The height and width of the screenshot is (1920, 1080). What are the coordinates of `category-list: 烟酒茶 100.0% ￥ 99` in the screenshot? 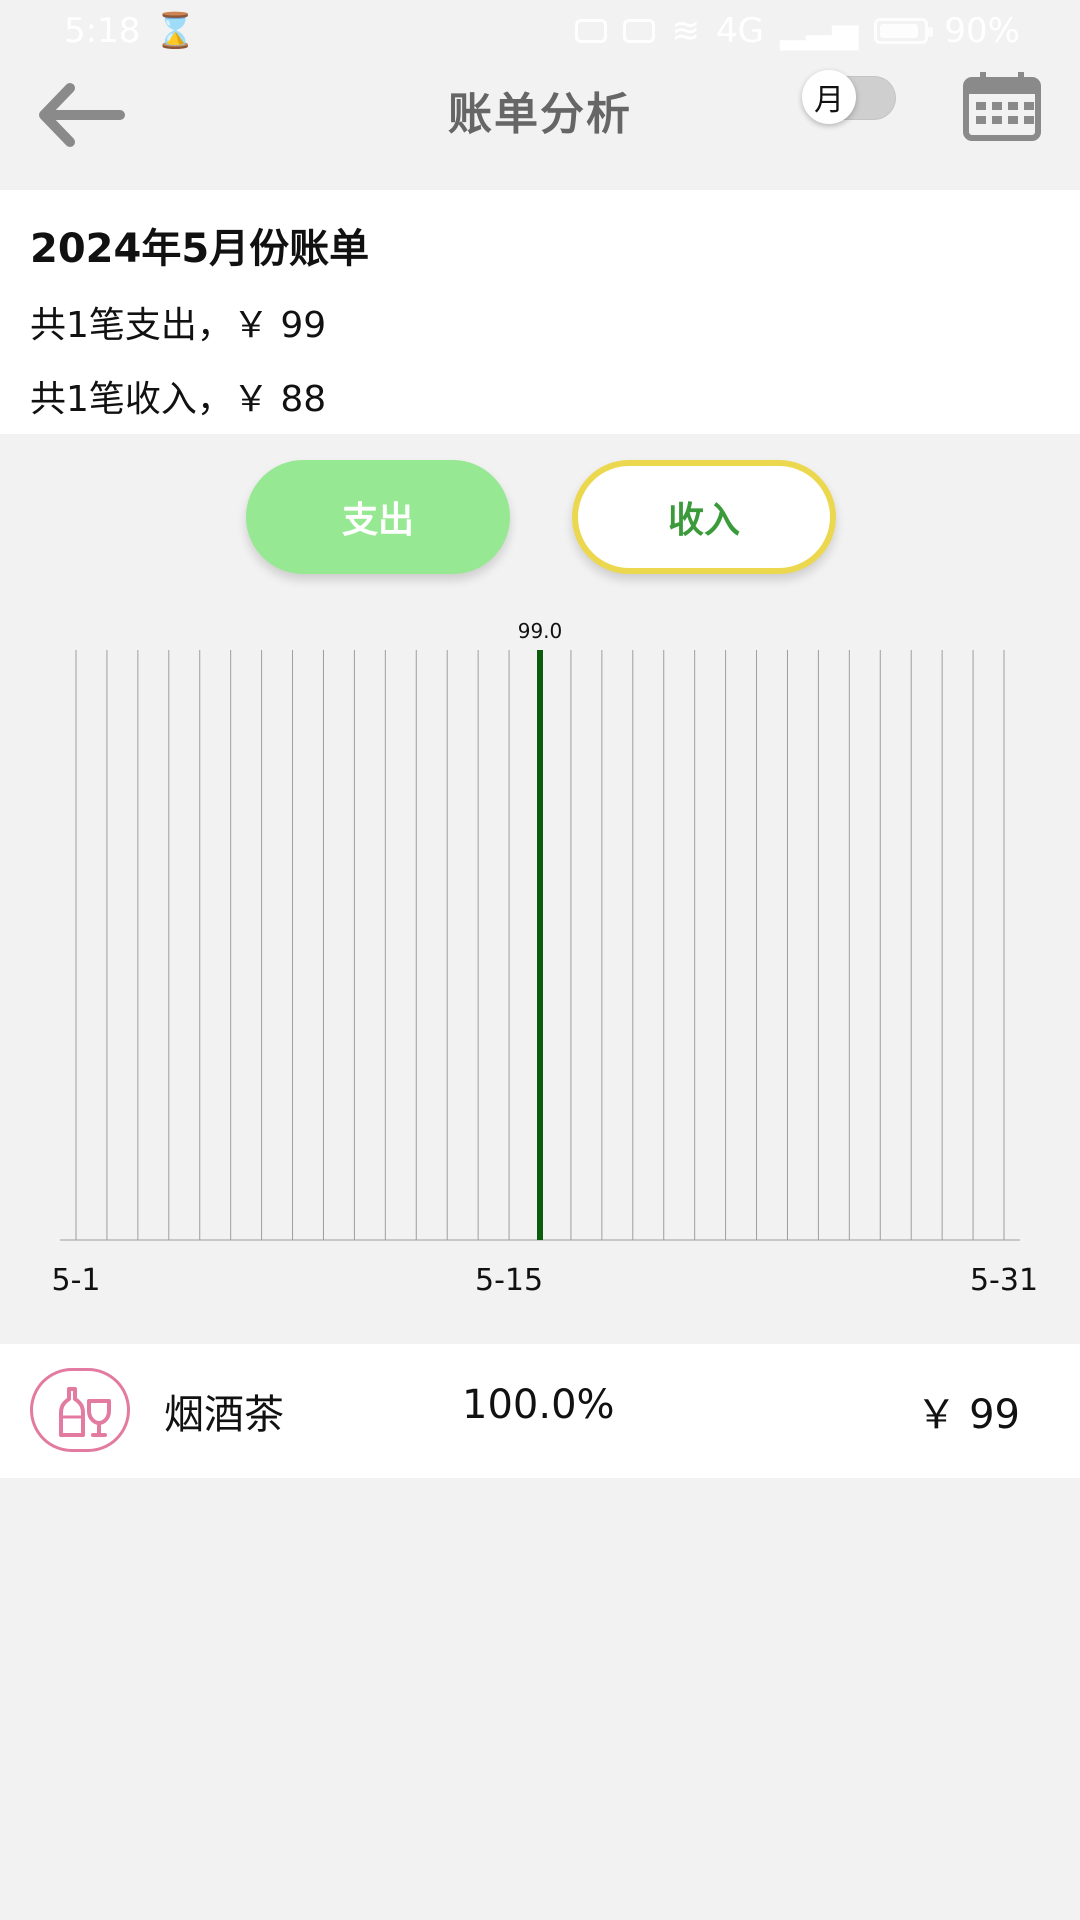 It's located at (540, 1411).